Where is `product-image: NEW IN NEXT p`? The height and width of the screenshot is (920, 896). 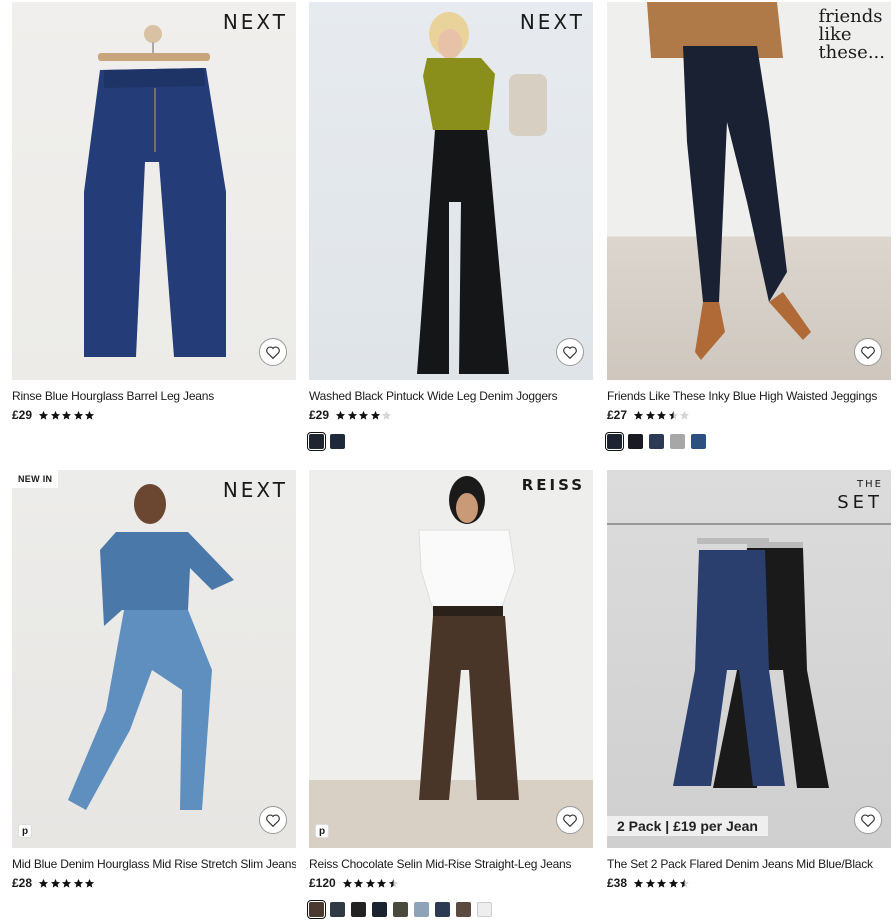
product-image: NEW IN NEXT p is located at coordinates (154, 659).